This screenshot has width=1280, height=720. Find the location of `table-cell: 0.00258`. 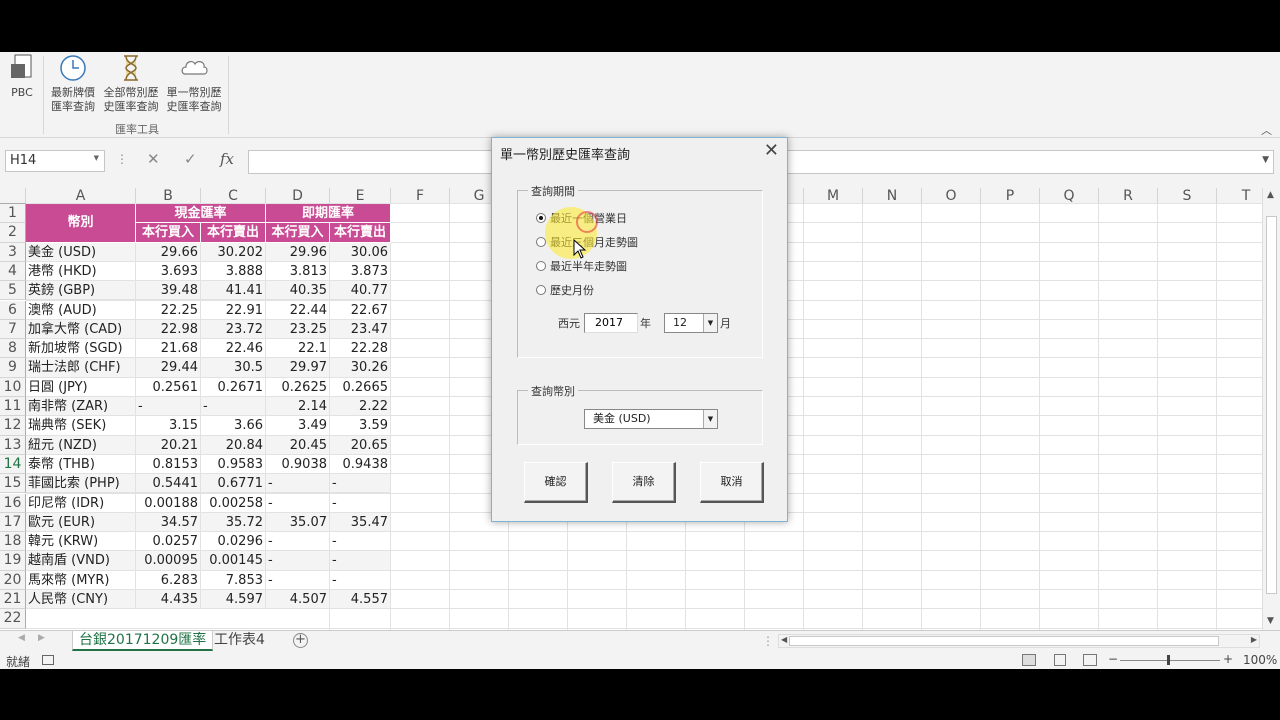

table-cell: 0.00258 is located at coordinates (233, 503).